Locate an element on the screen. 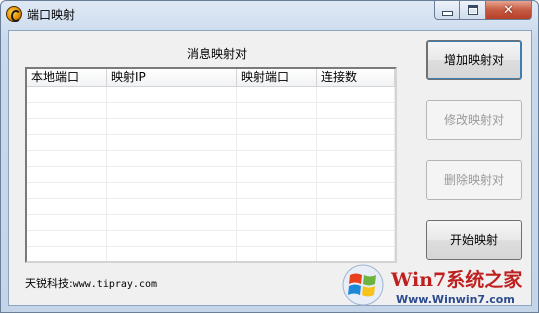 The width and height of the screenshot is (539, 314). column-header-mapped-ip: 映射IP is located at coordinates (172, 77).